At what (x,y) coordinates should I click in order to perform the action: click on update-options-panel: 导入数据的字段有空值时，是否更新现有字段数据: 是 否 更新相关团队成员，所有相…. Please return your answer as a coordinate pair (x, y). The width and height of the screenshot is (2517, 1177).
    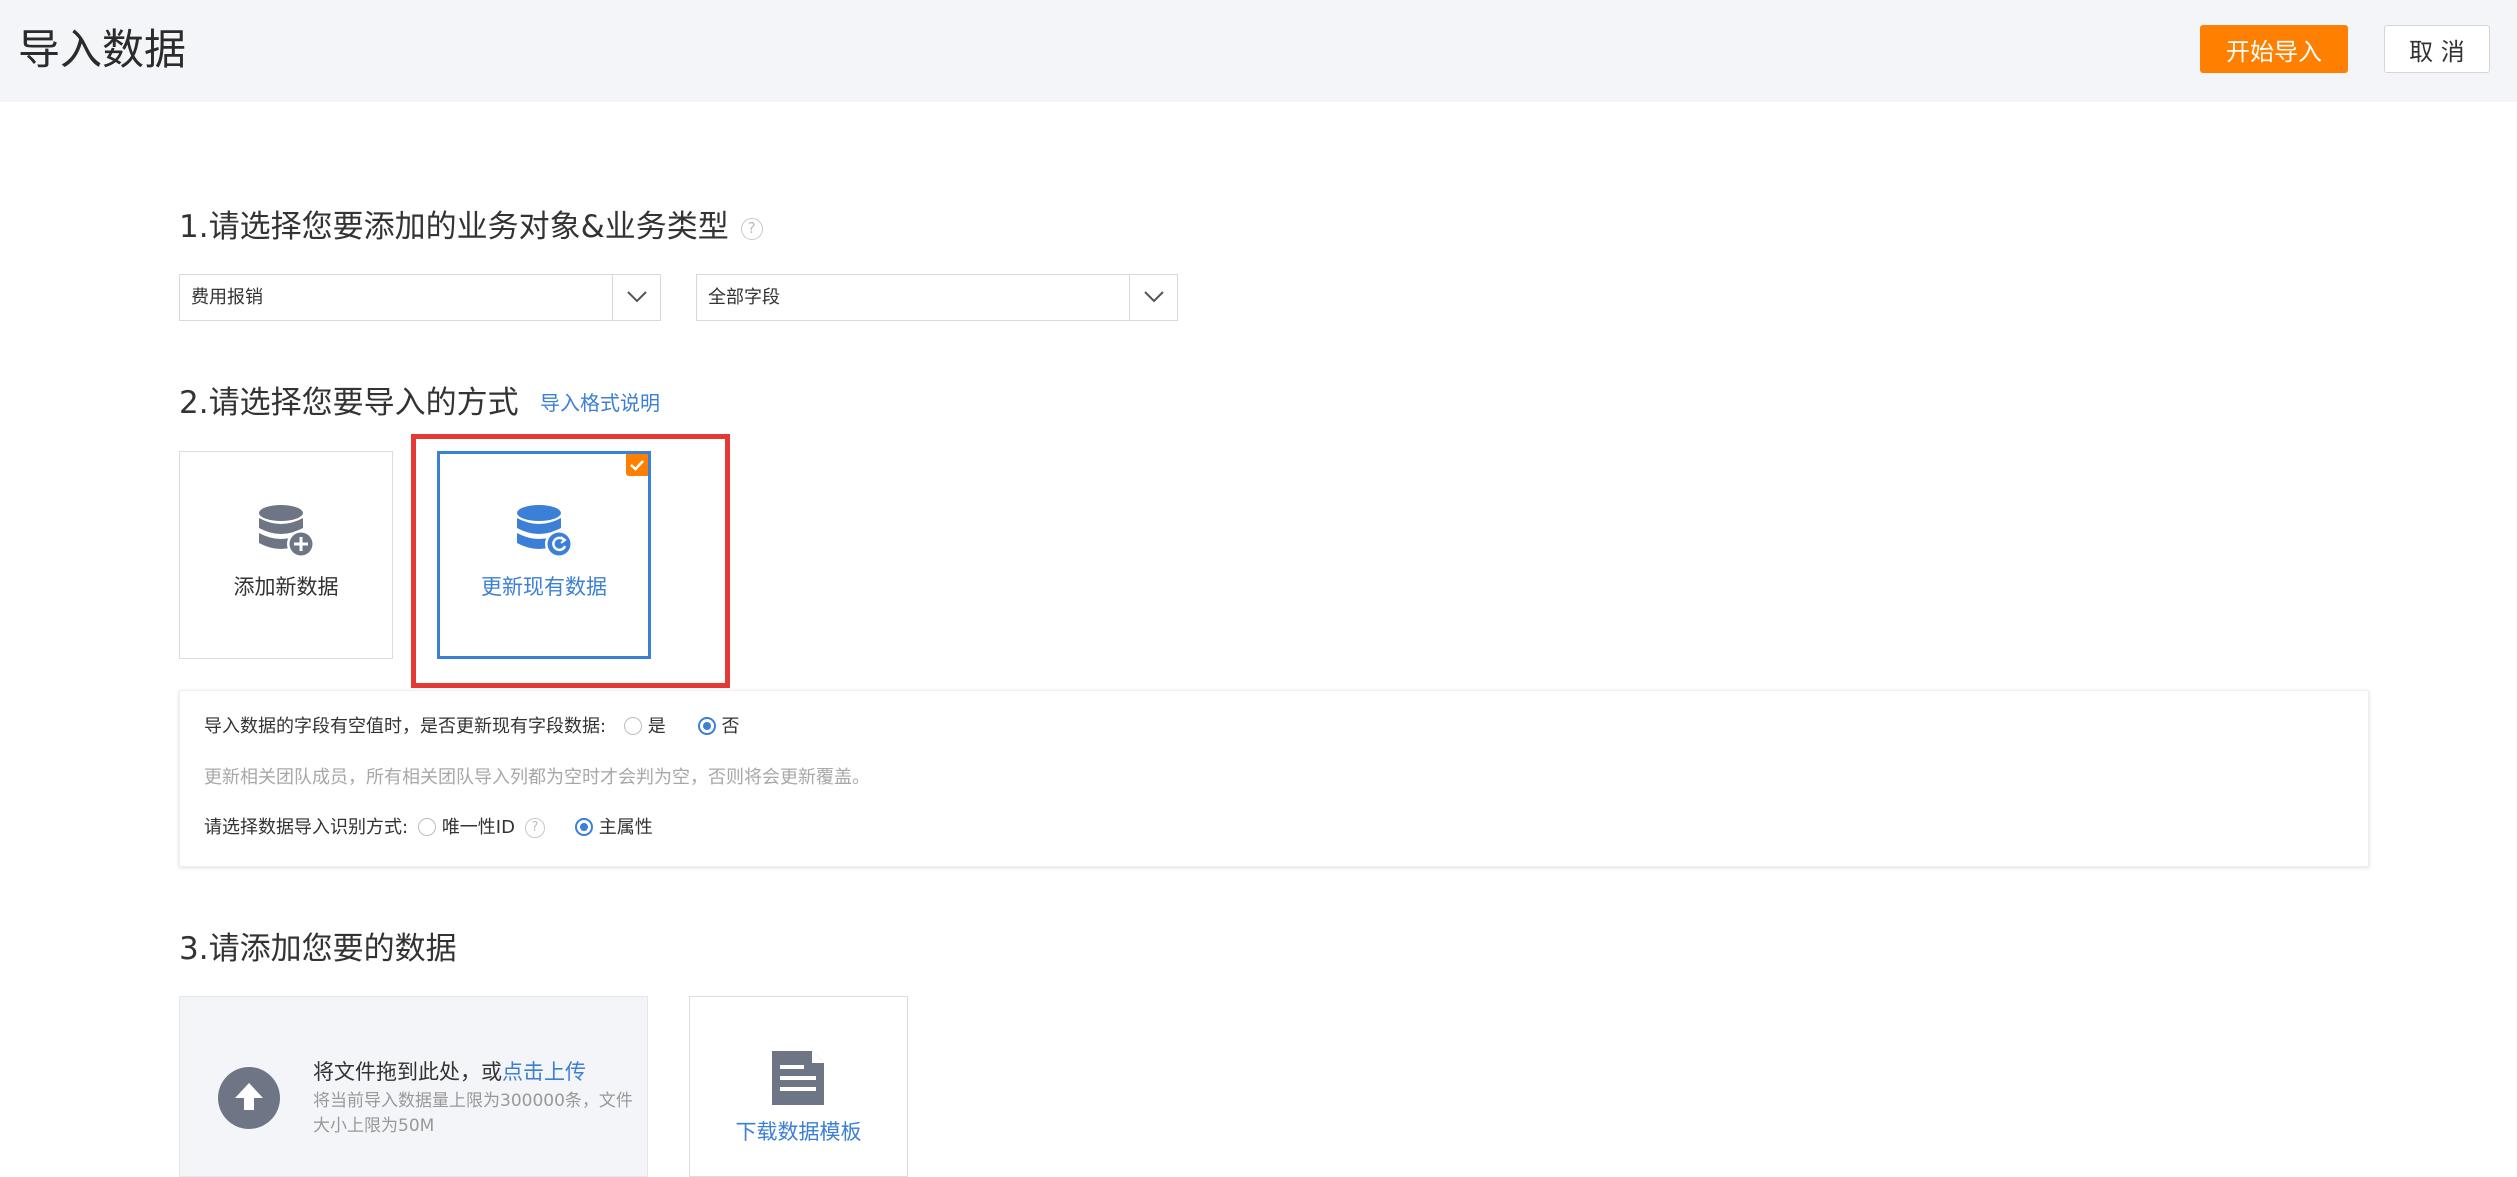
    Looking at the image, I should click on (1274, 778).